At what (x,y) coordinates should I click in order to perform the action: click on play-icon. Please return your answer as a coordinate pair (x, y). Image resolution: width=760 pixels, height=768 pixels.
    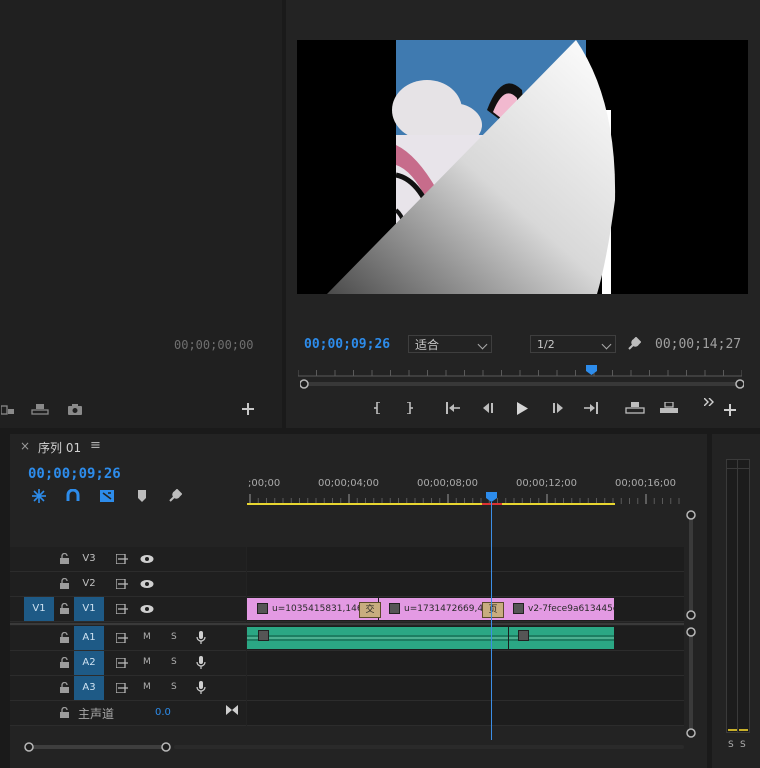
    Looking at the image, I should click on (522, 408).